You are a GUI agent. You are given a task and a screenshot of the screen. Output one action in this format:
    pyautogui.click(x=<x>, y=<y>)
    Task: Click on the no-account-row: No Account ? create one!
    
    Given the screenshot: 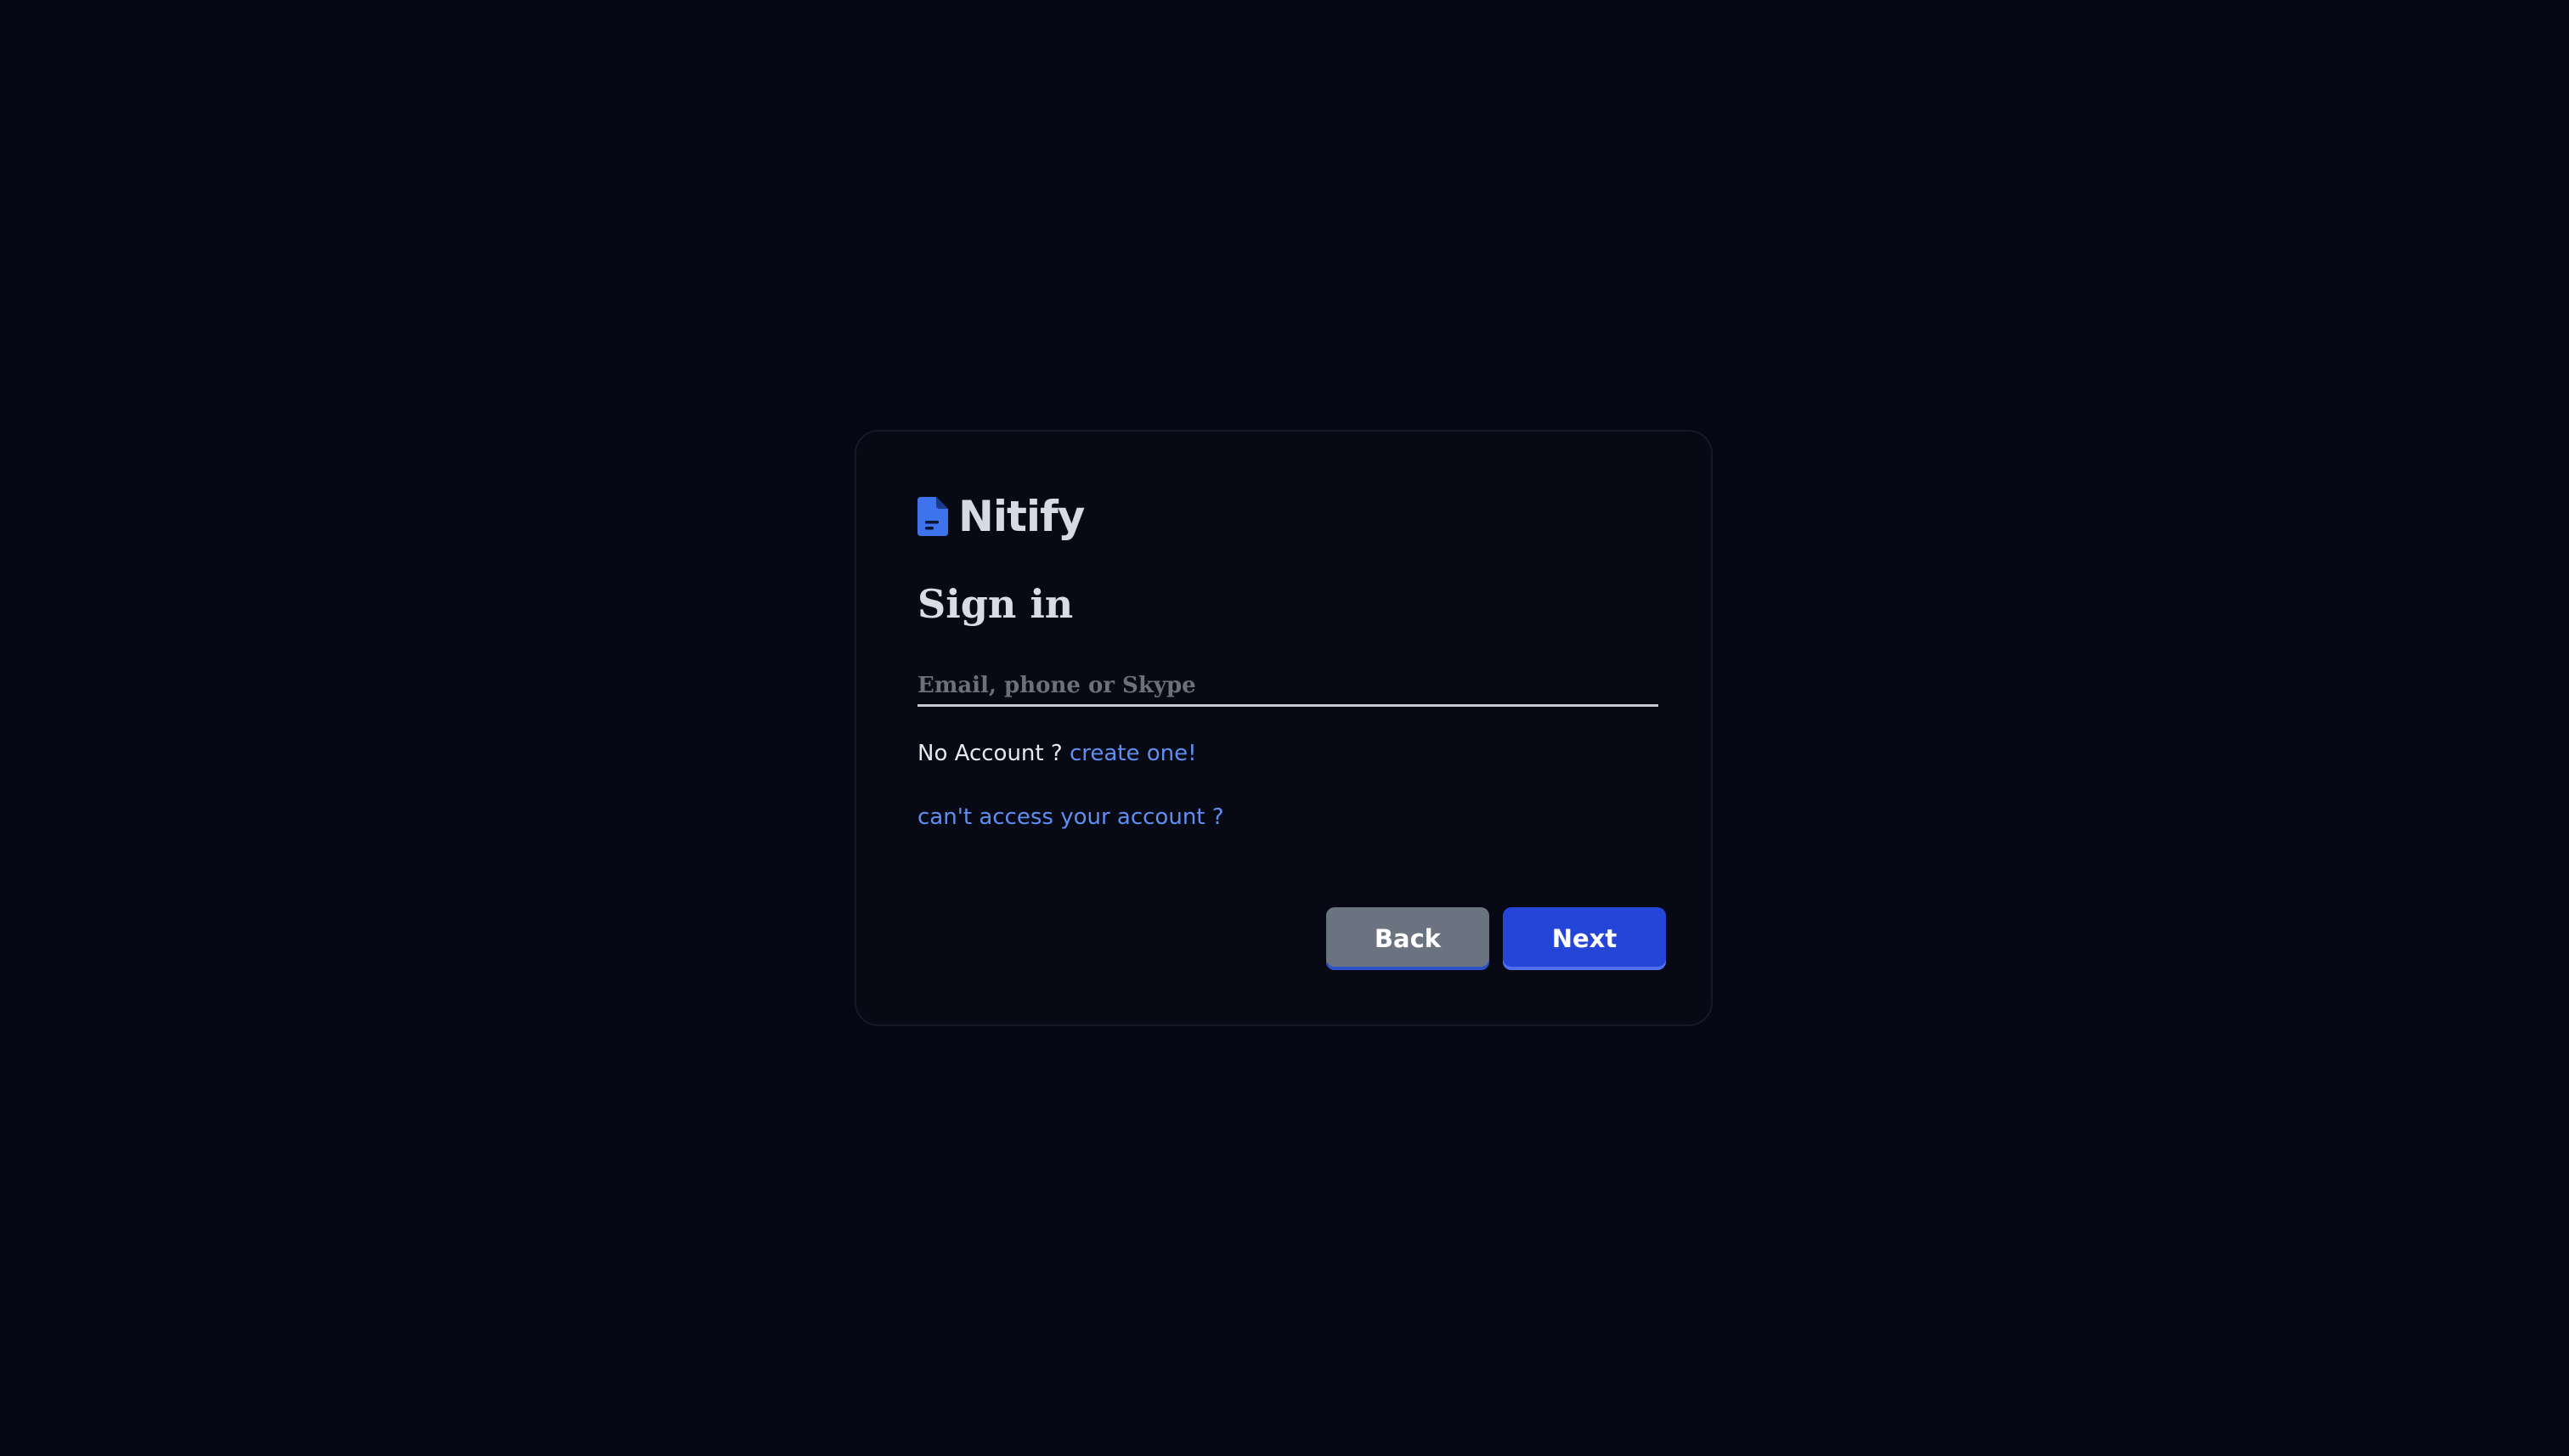 What is the action you would take?
    pyautogui.click(x=1057, y=754)
    